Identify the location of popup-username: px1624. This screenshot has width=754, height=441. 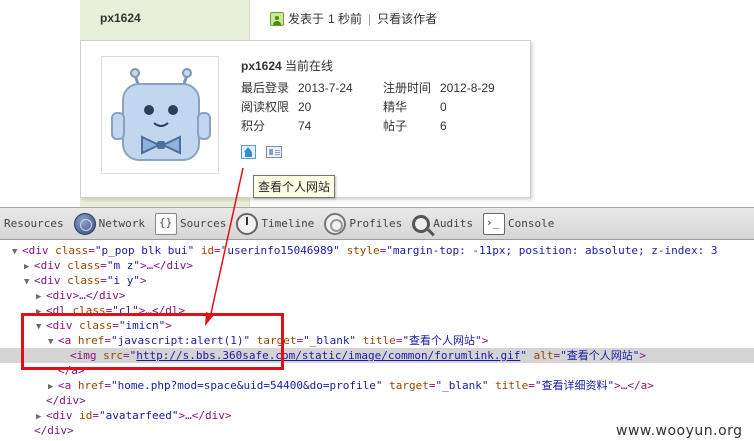
(261, 66).